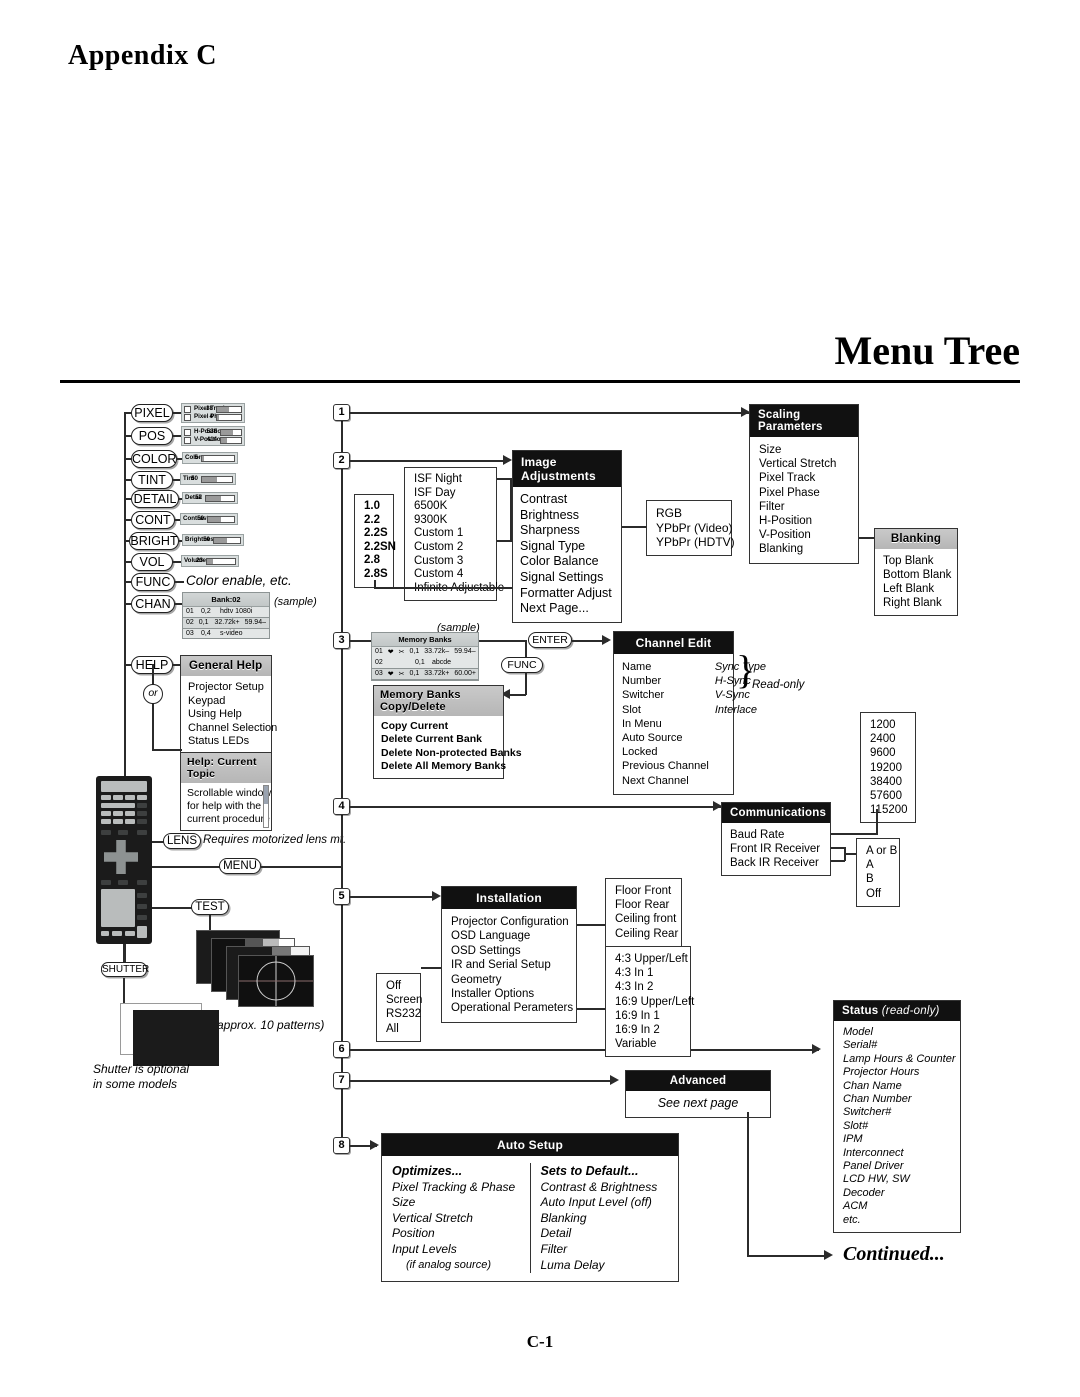  I want to click on list-item: 2400, so click(888, 739).